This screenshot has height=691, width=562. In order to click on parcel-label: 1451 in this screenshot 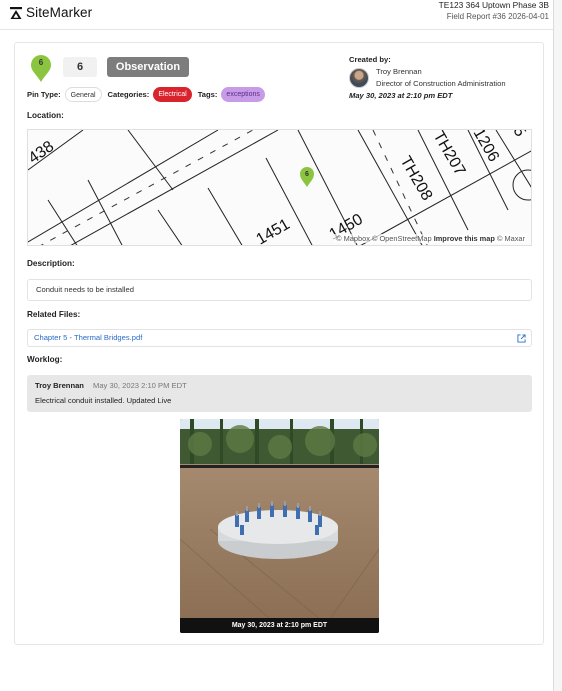, I will do `click(273, 231)`.